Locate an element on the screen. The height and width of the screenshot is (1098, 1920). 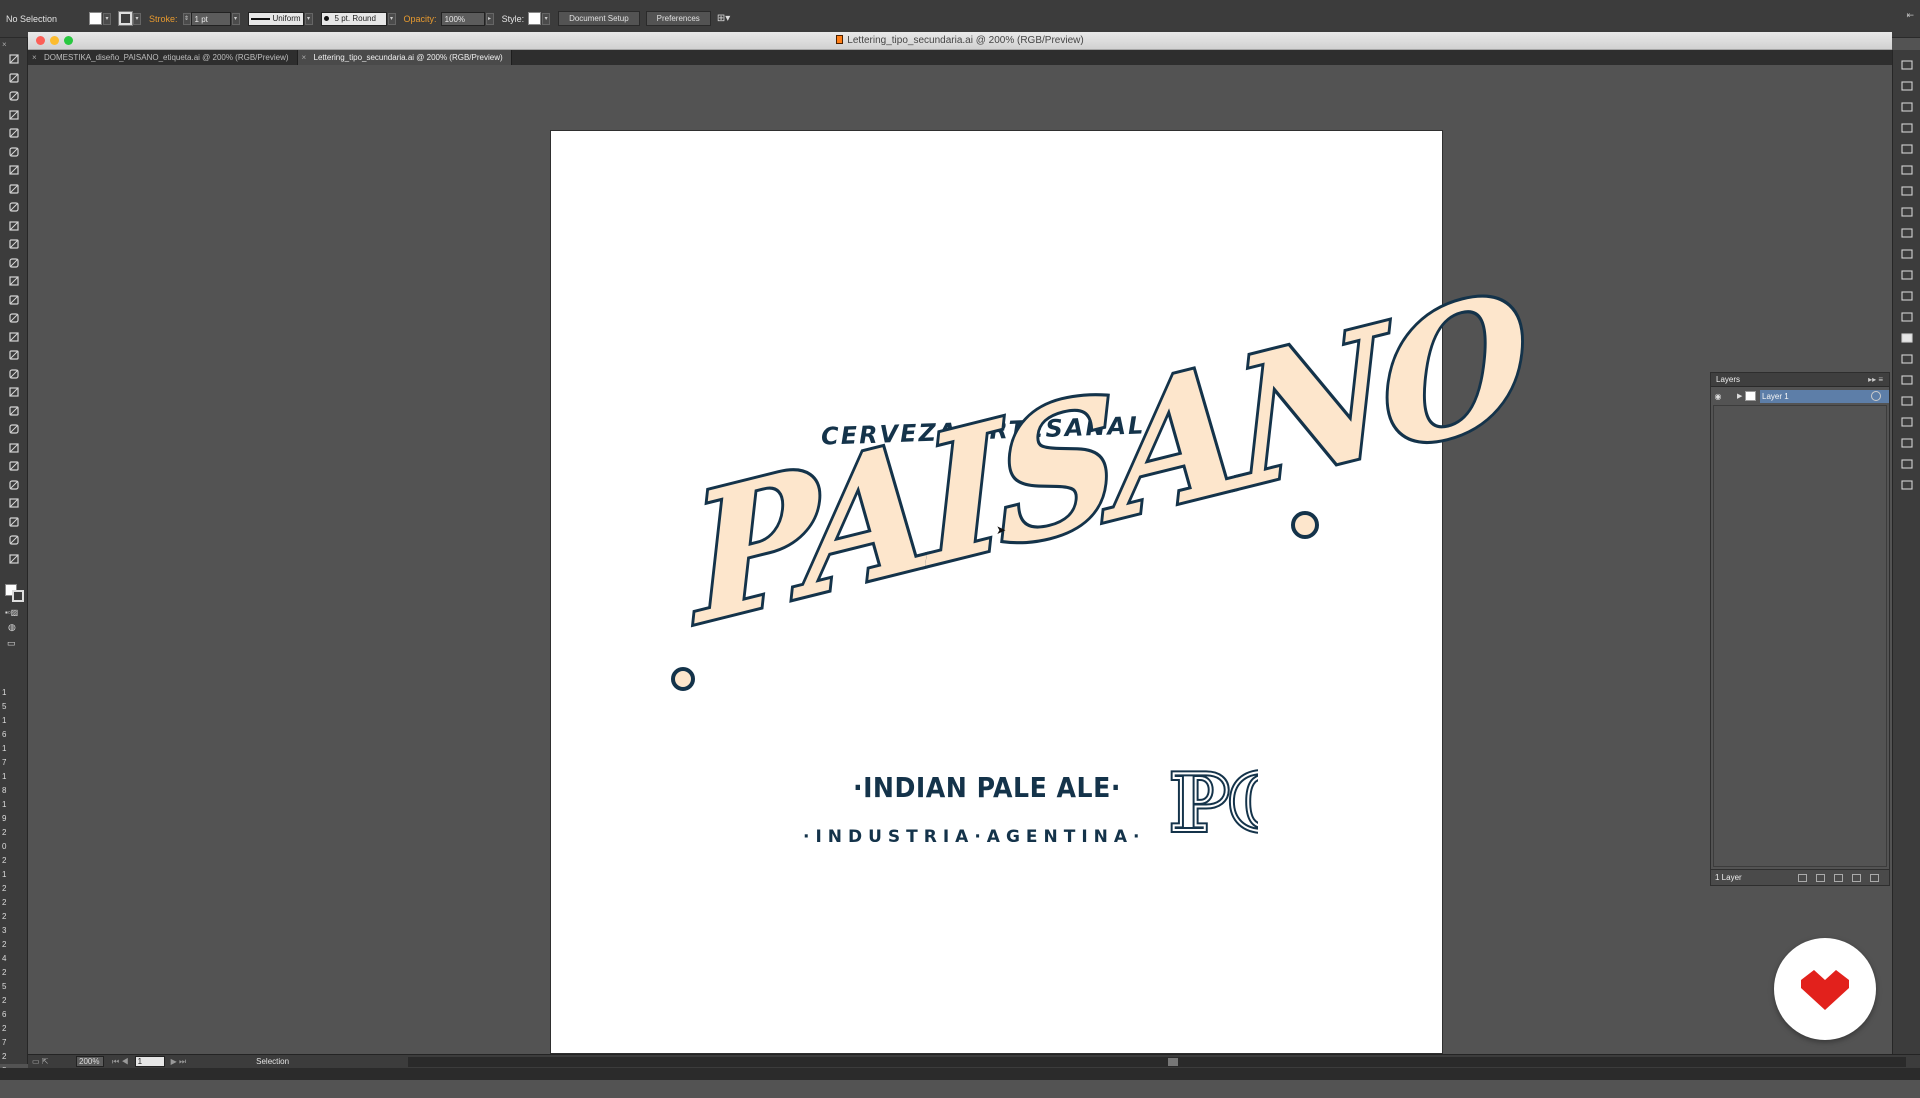
symbol-sprayer-icon is located at coordinates (14, 465).